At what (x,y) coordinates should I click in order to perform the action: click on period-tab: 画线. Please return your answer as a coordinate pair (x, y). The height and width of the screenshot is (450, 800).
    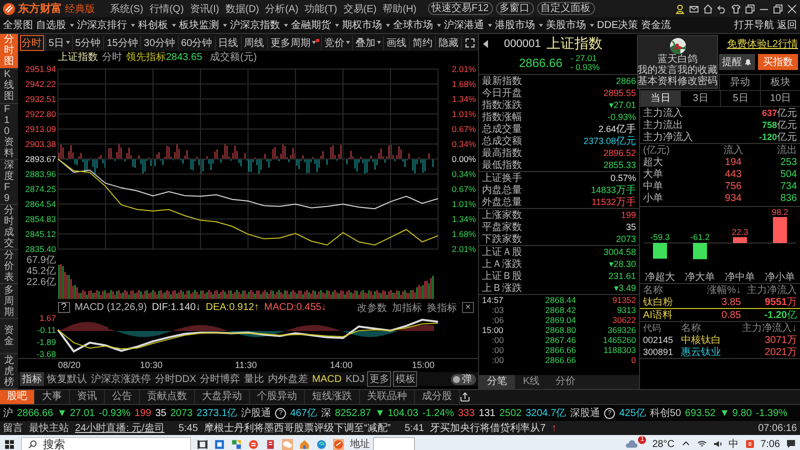
    Looking at the image, I should click on (396, 43).